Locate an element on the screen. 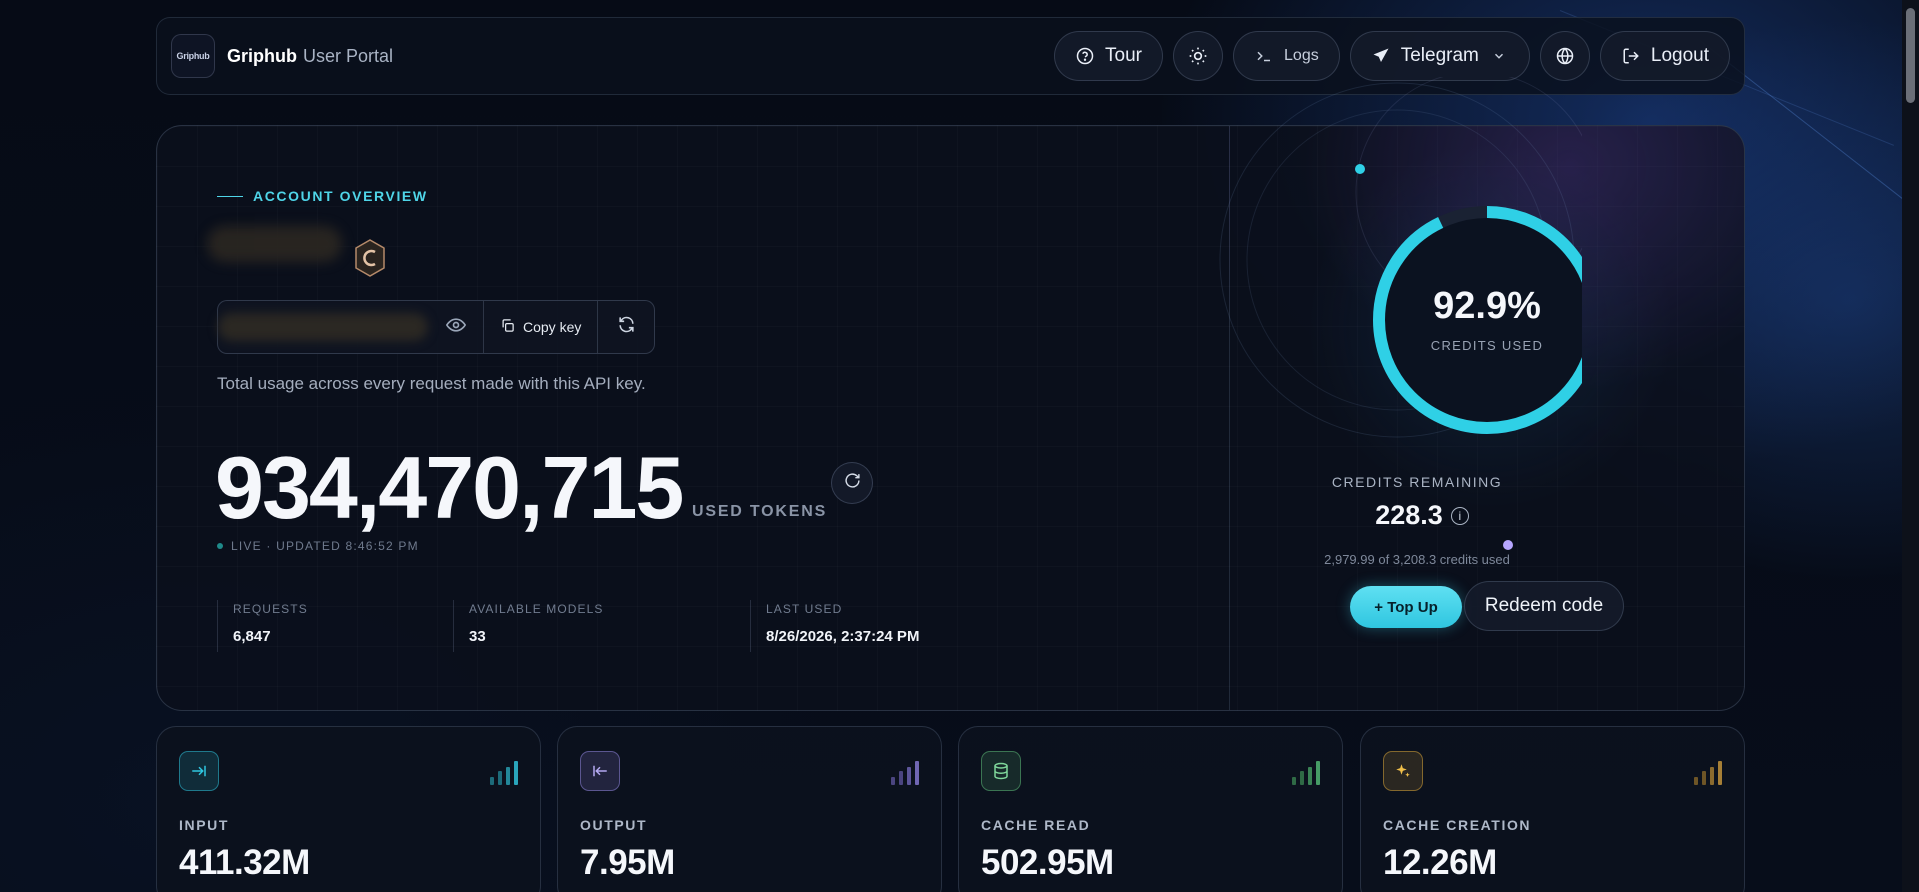 The width and height of the screenshot is (1919, 892). orbit-dot is located at coordinates (1508, 545).